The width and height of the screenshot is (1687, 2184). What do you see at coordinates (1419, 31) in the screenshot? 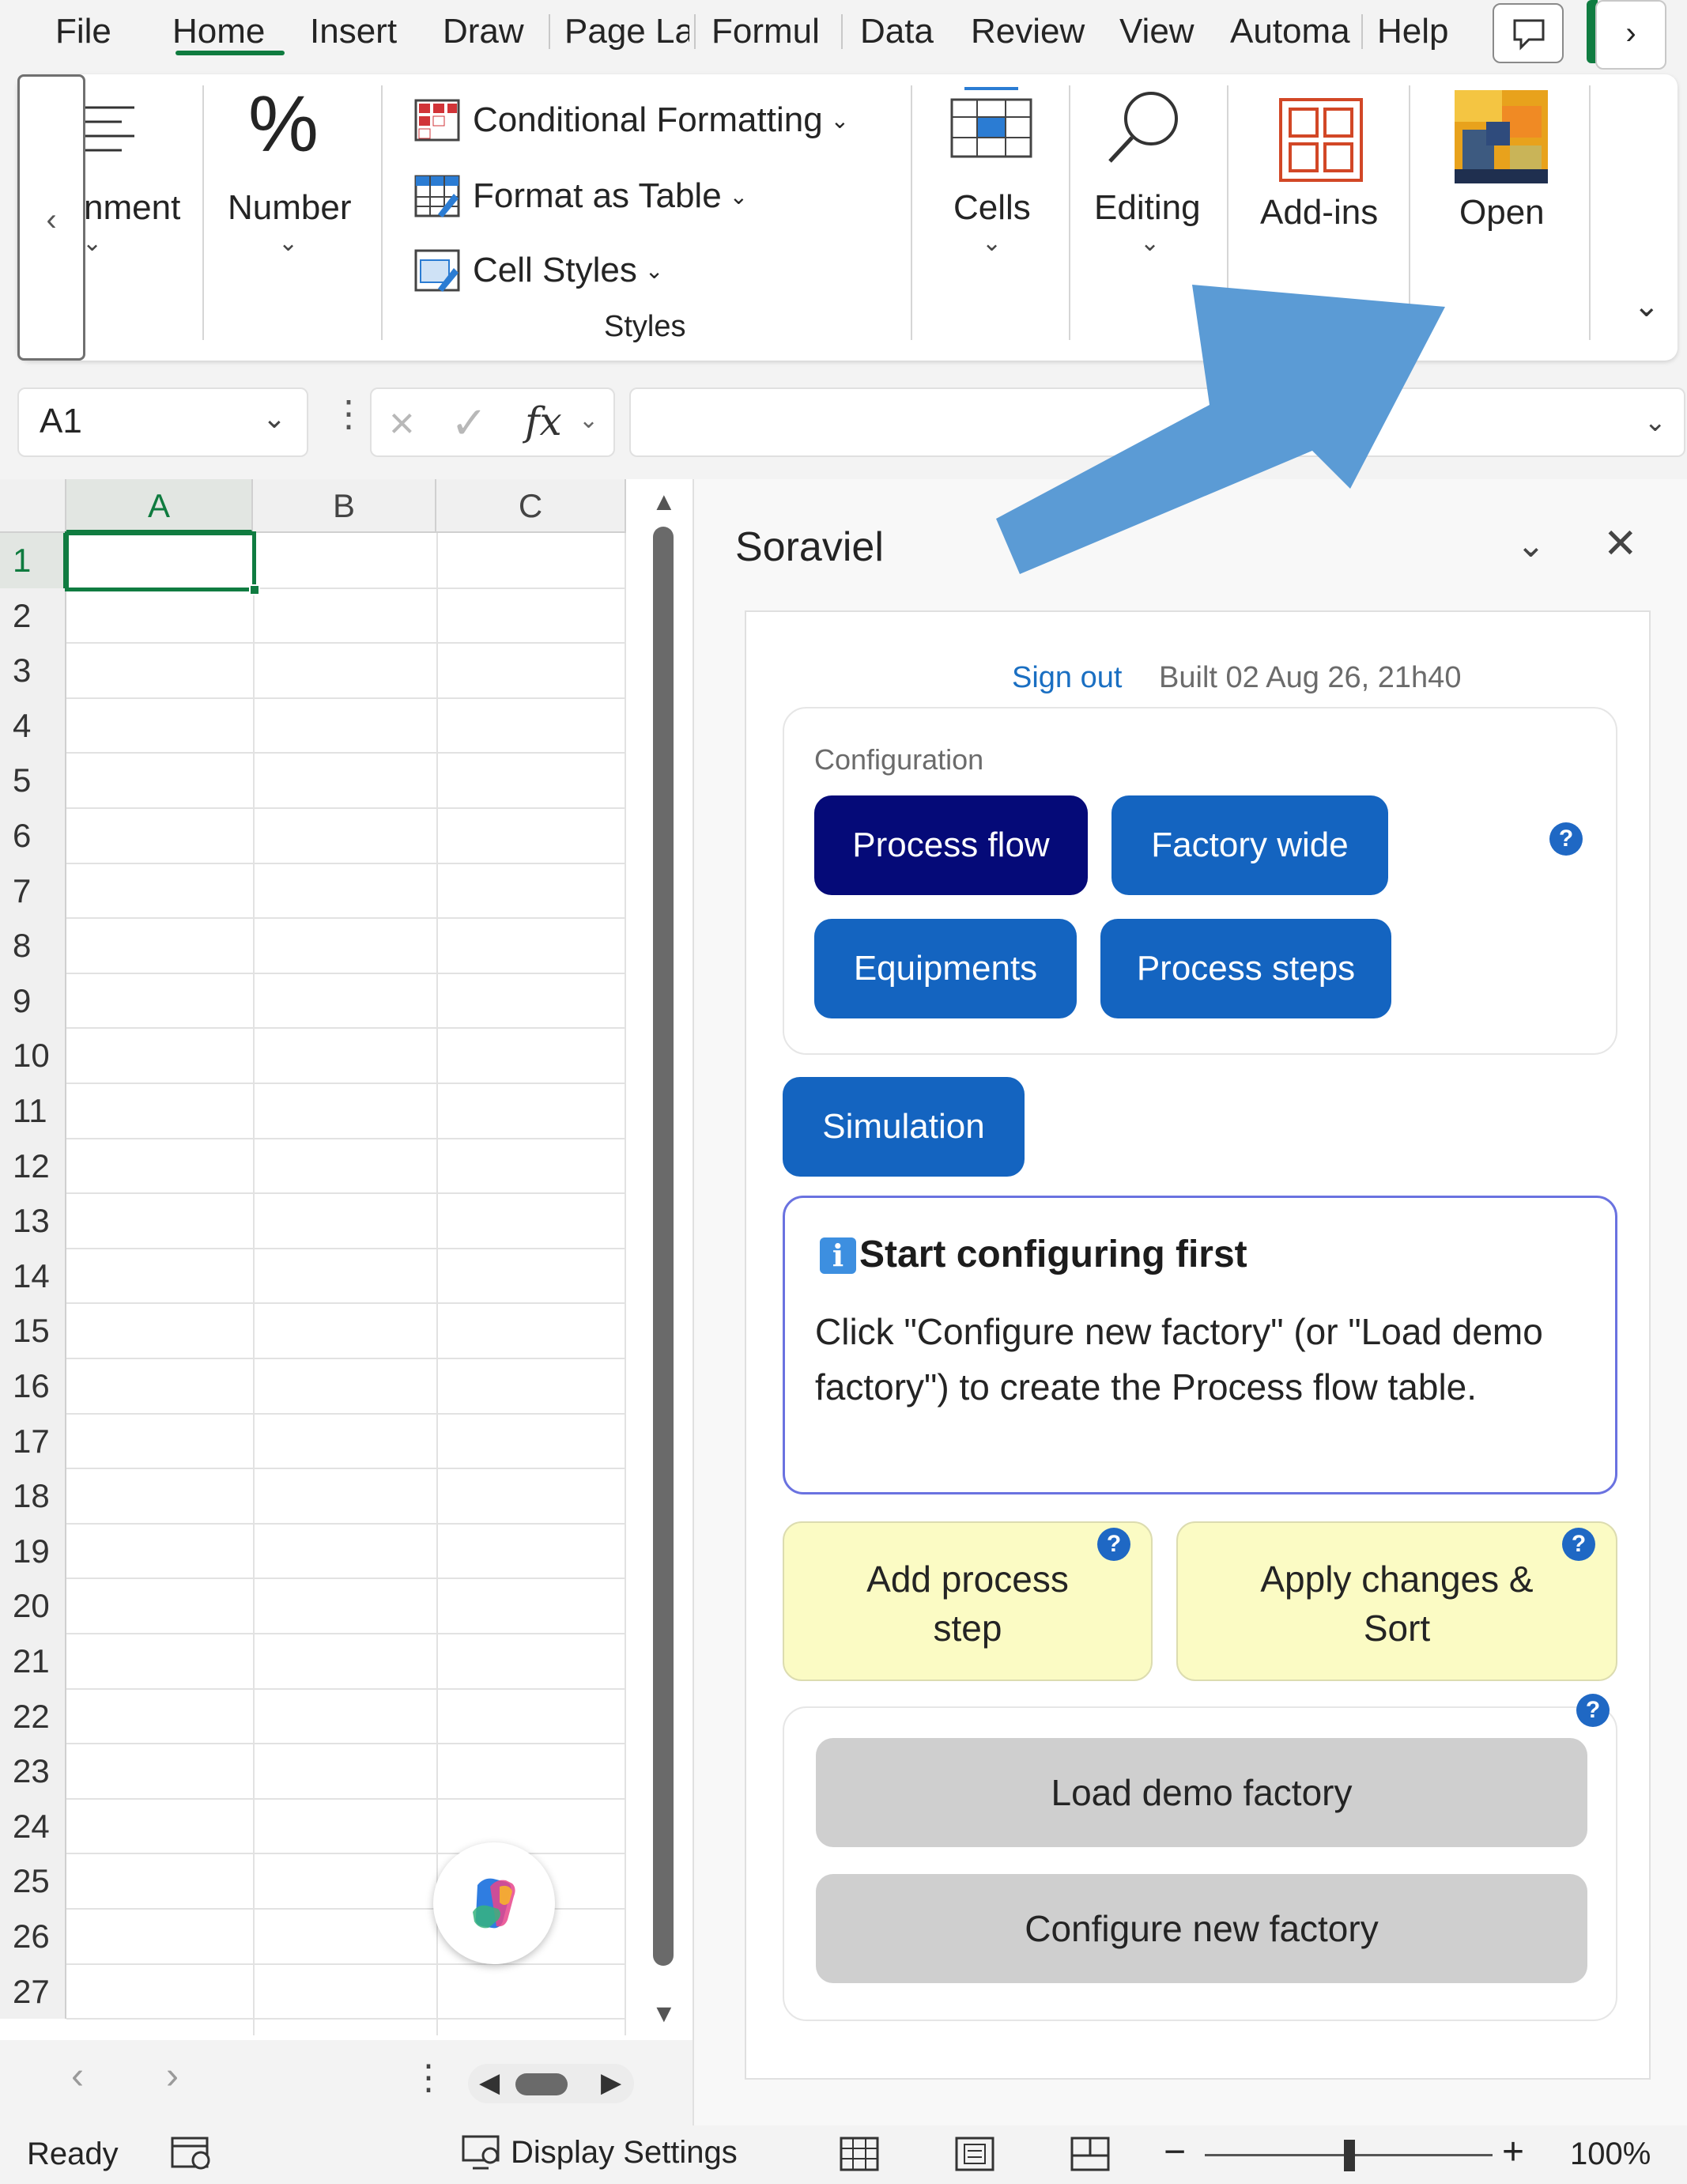
I see `tab-help: Help` at bounding box center [1419, 31].